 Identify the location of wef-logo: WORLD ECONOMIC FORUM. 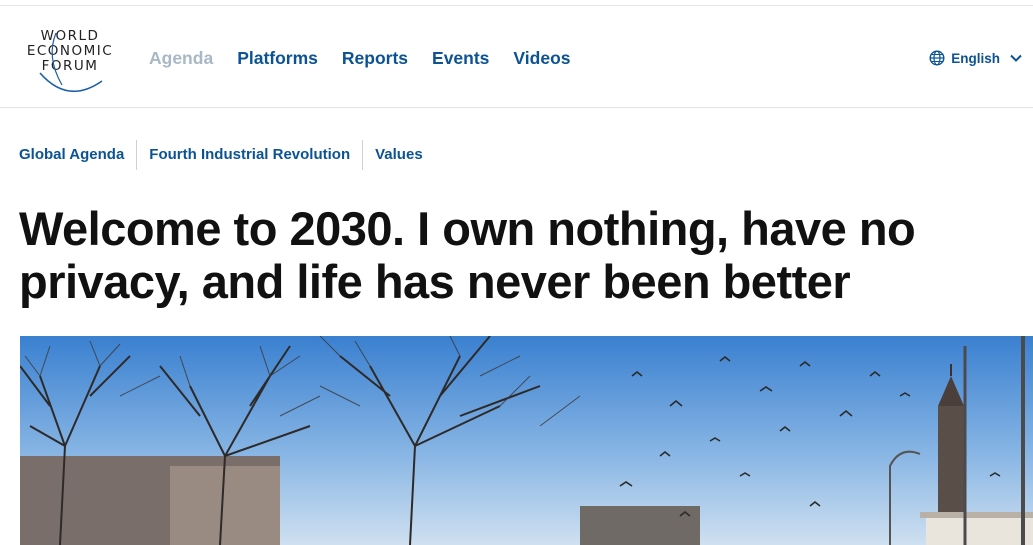
(73, 61).